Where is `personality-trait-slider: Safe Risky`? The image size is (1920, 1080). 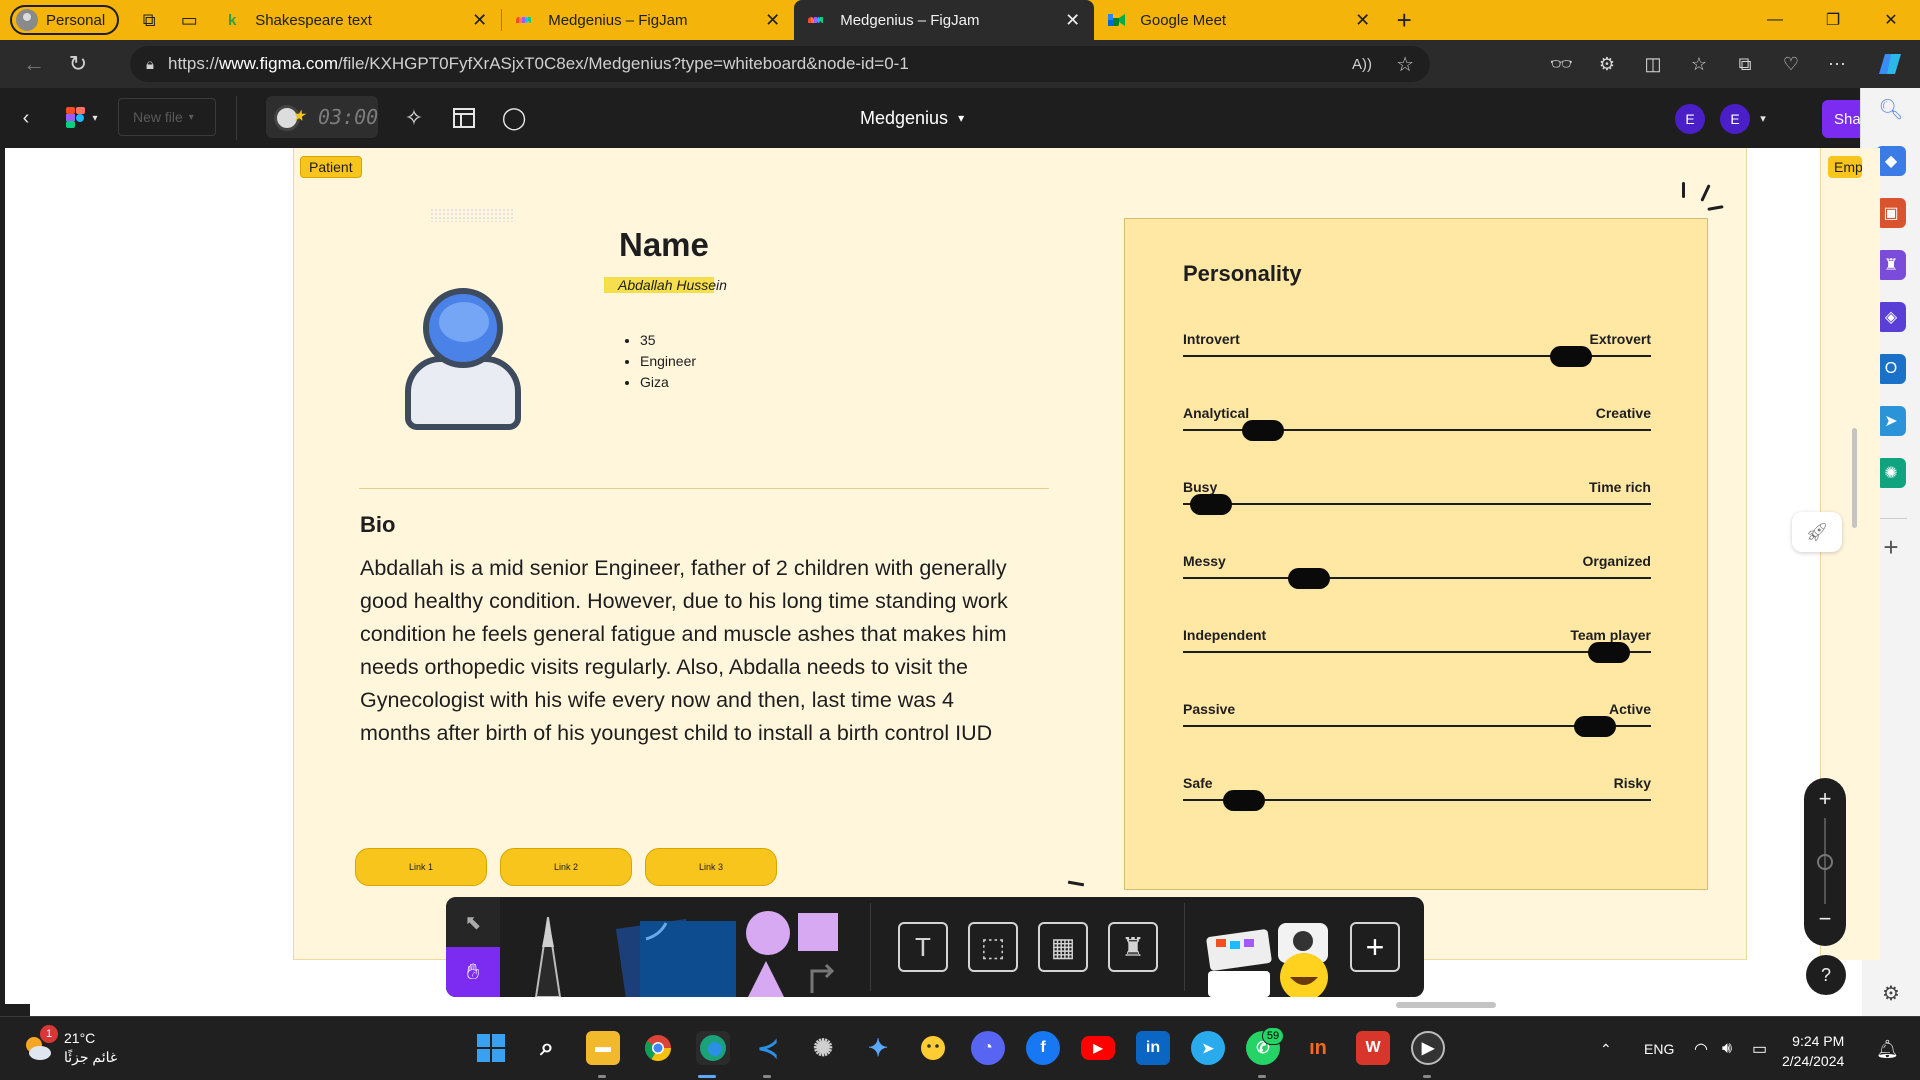 personality-trait-slider: Safe Risky is located at coordinates (1417, 795).